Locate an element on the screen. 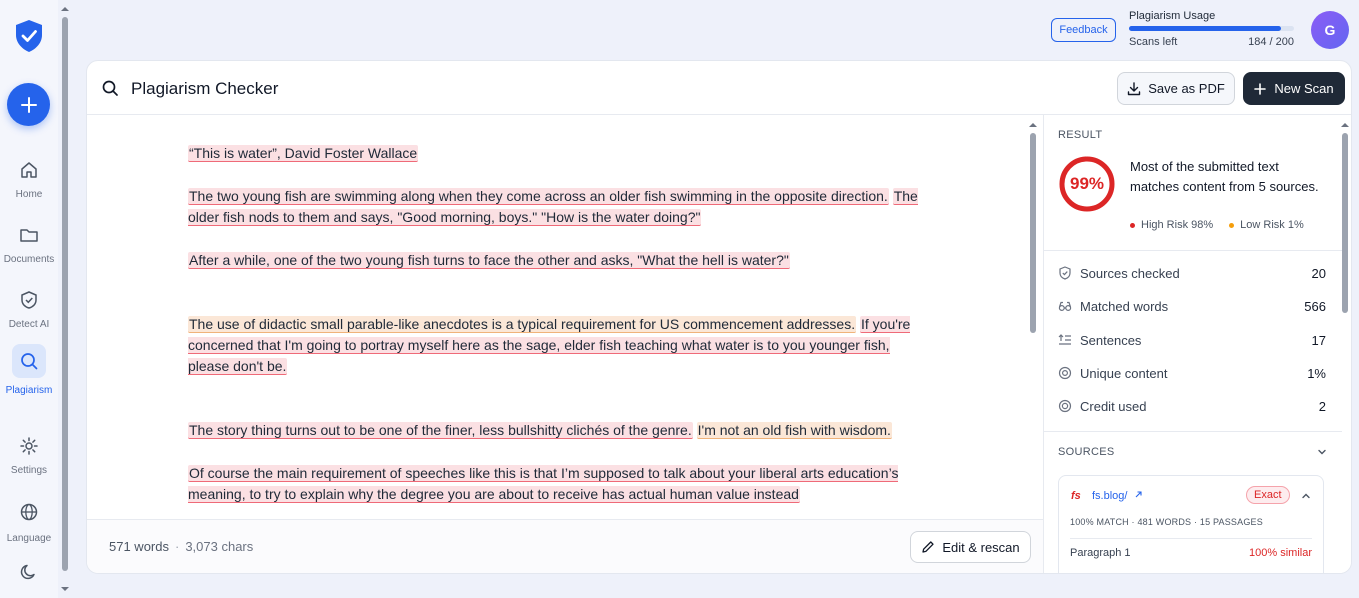  char-count: 3,073 chars is located at coordinates (219, 546).